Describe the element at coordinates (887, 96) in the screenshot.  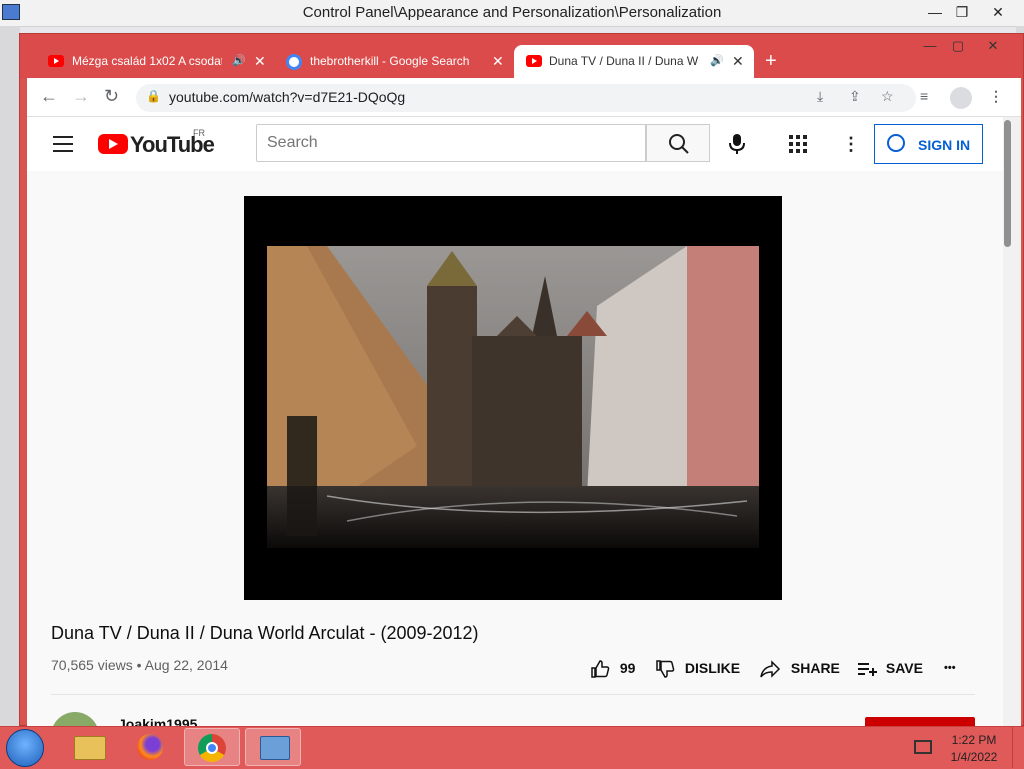
I see `bookmark-star-icon: ☆` at that location.